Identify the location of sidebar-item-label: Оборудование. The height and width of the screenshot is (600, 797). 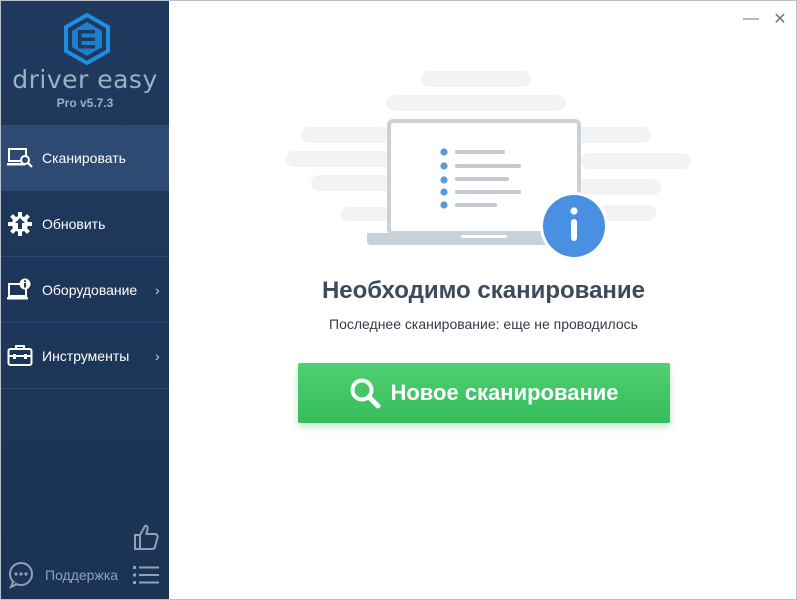
(90, 289).